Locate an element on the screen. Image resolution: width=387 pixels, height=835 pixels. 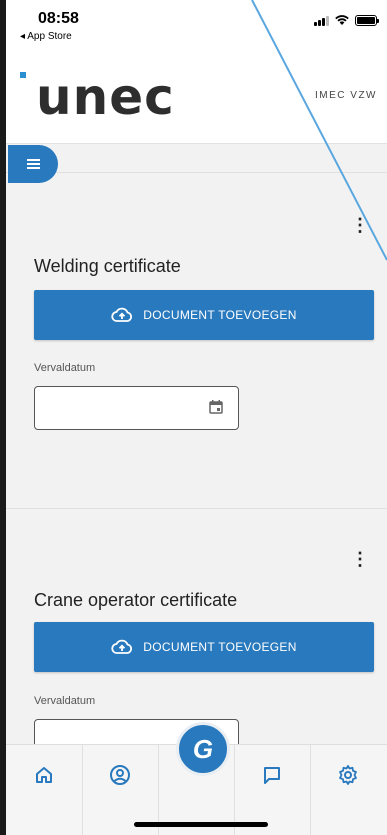
g-action-button: G is located at coordinates (203, 749).